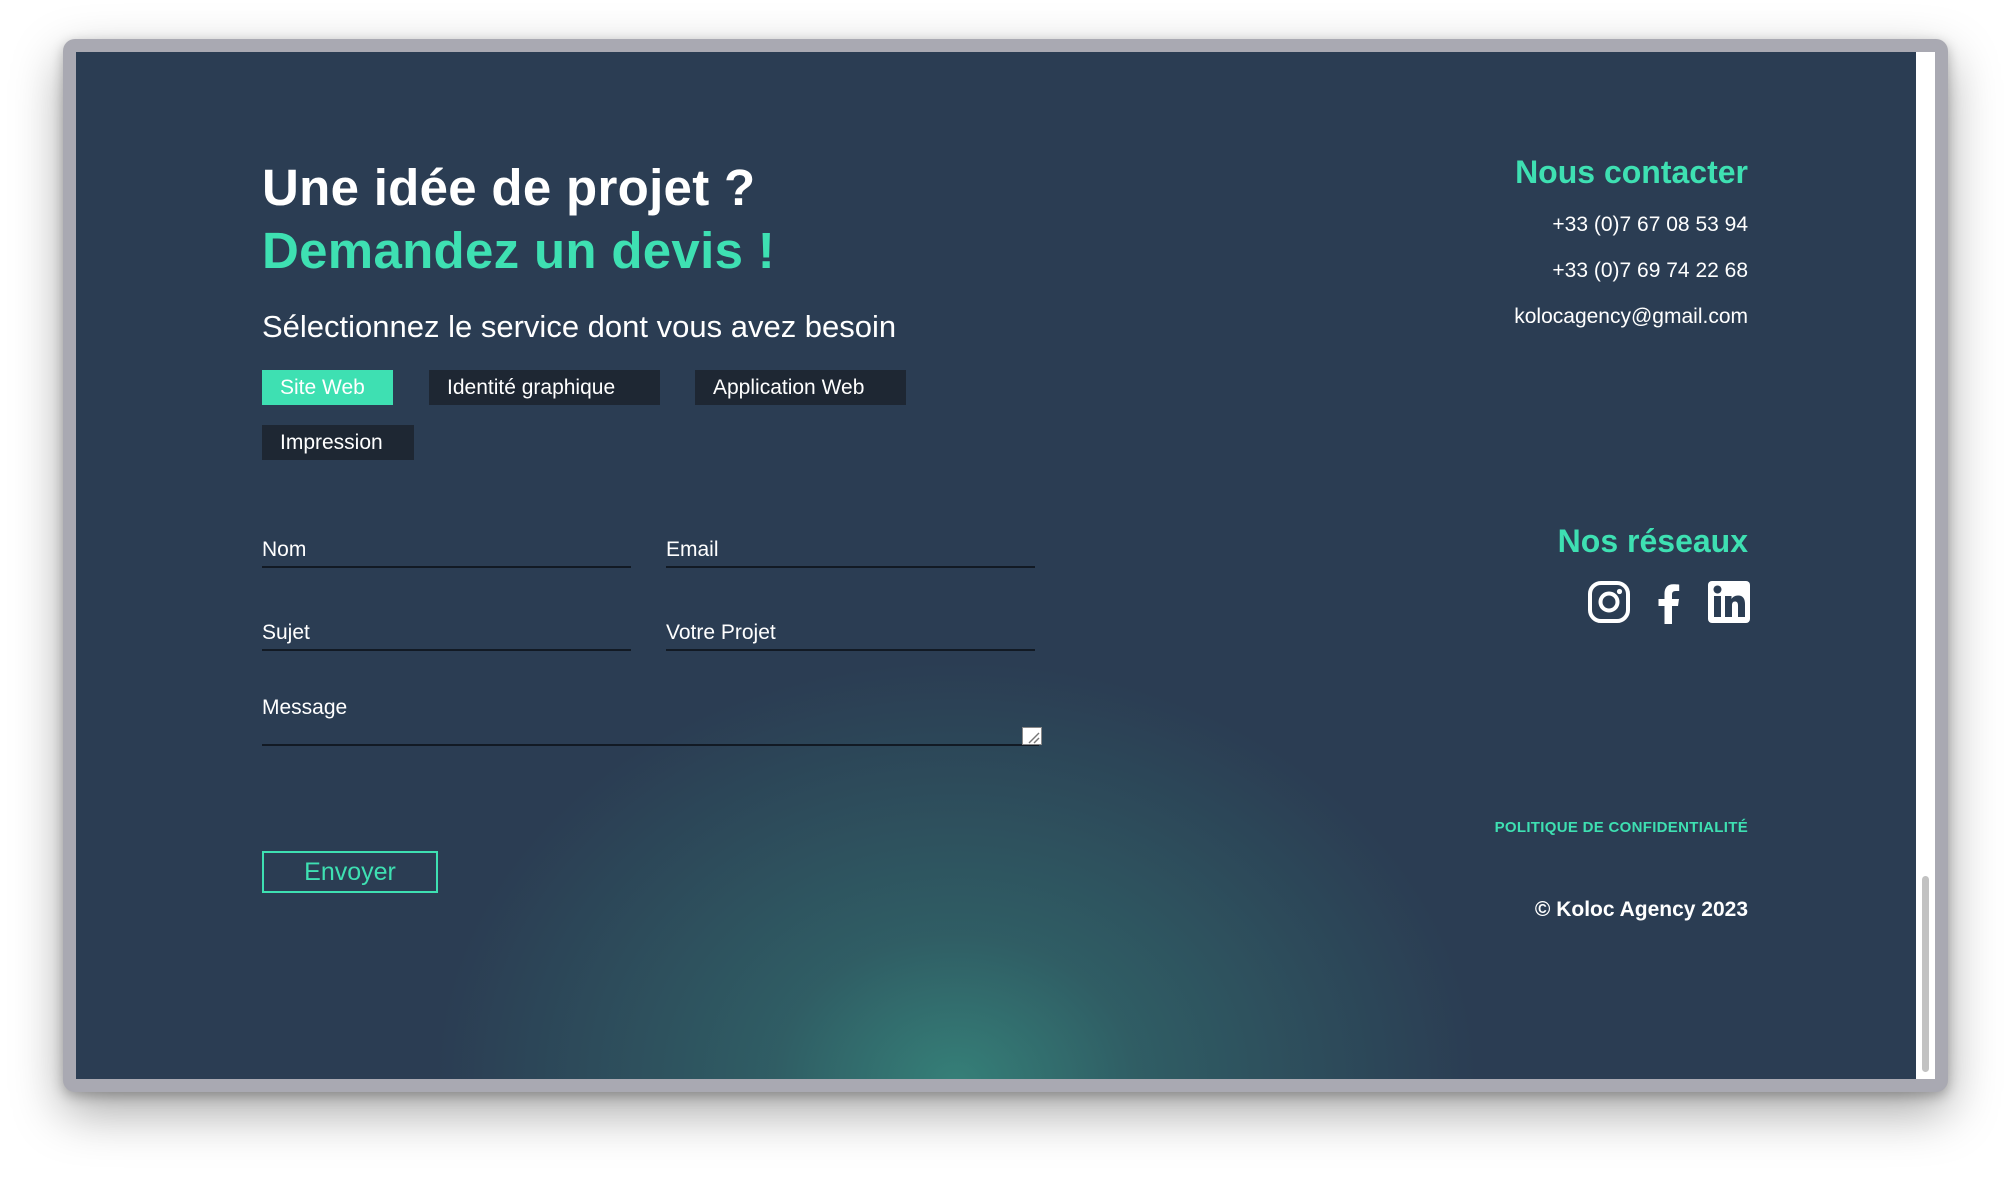  Describe the element at coordinates (850, 548) in the screenshot. I see `email-field: Email` at that location.